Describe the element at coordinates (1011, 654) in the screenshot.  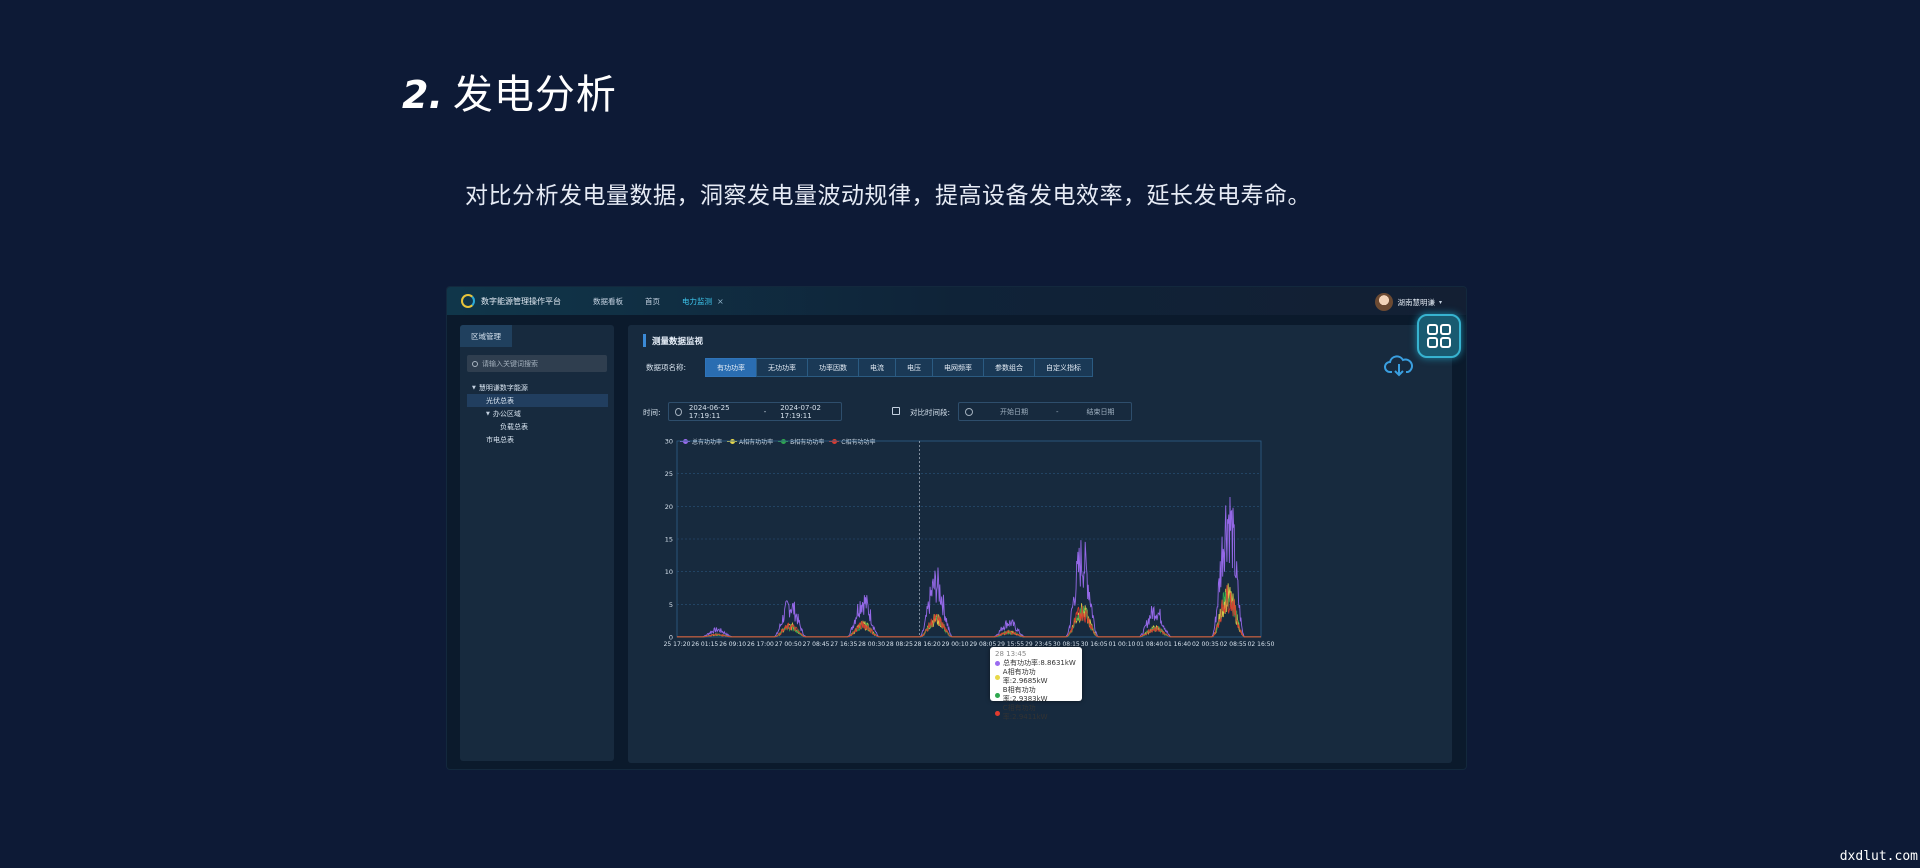
I see `tooltip-title: 28 13:45` at that location.